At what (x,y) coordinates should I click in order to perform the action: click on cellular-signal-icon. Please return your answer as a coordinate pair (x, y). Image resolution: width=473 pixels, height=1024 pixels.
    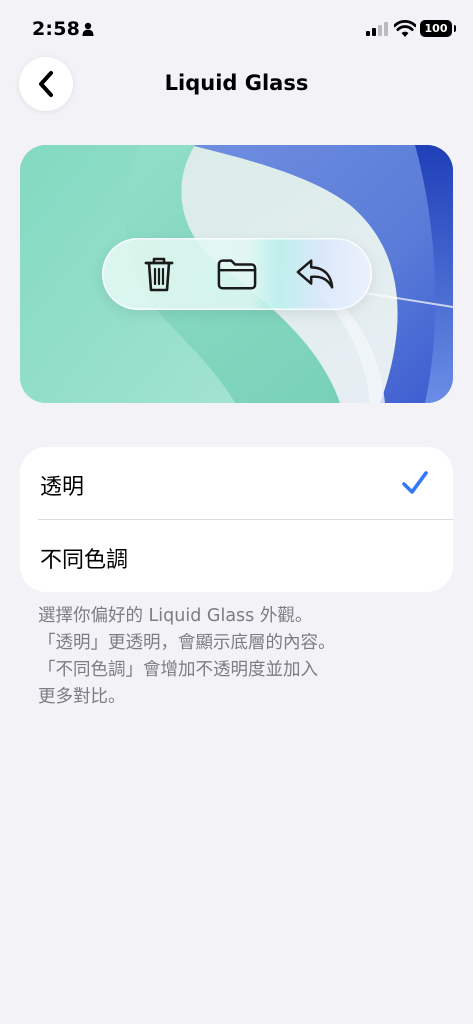
    Looking at the image, I should click on (377, 29).